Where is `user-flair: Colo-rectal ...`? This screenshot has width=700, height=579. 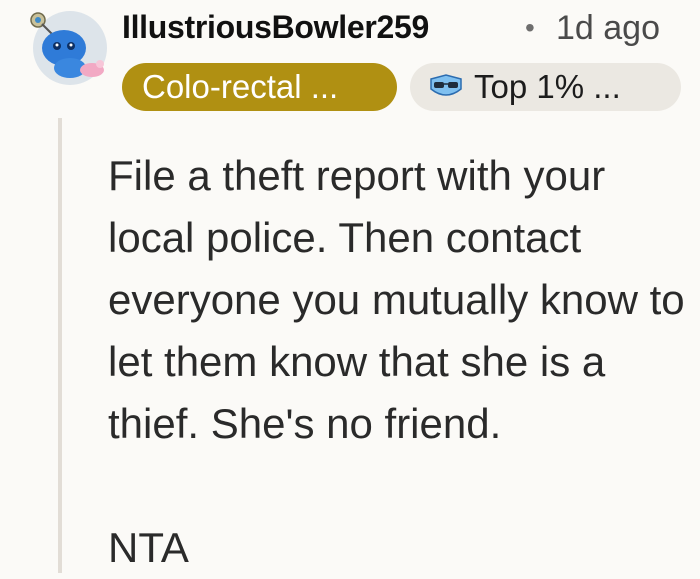
user-flair: Colo-rectal ... is located at coordinates (259, 87).